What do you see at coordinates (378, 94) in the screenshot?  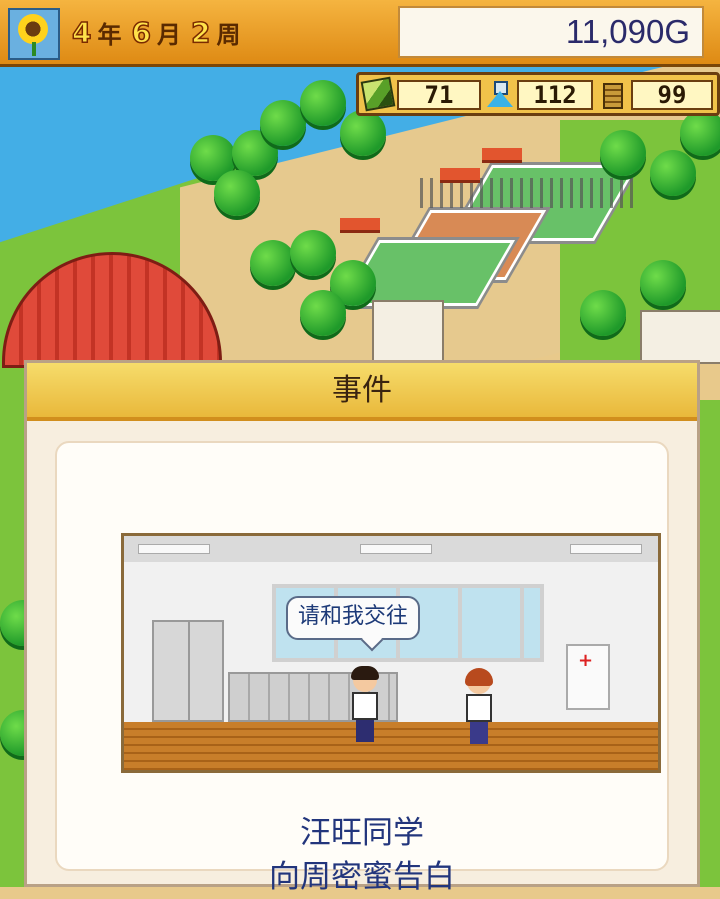 I see `pencil-icon` at bounding box center [378, 94].